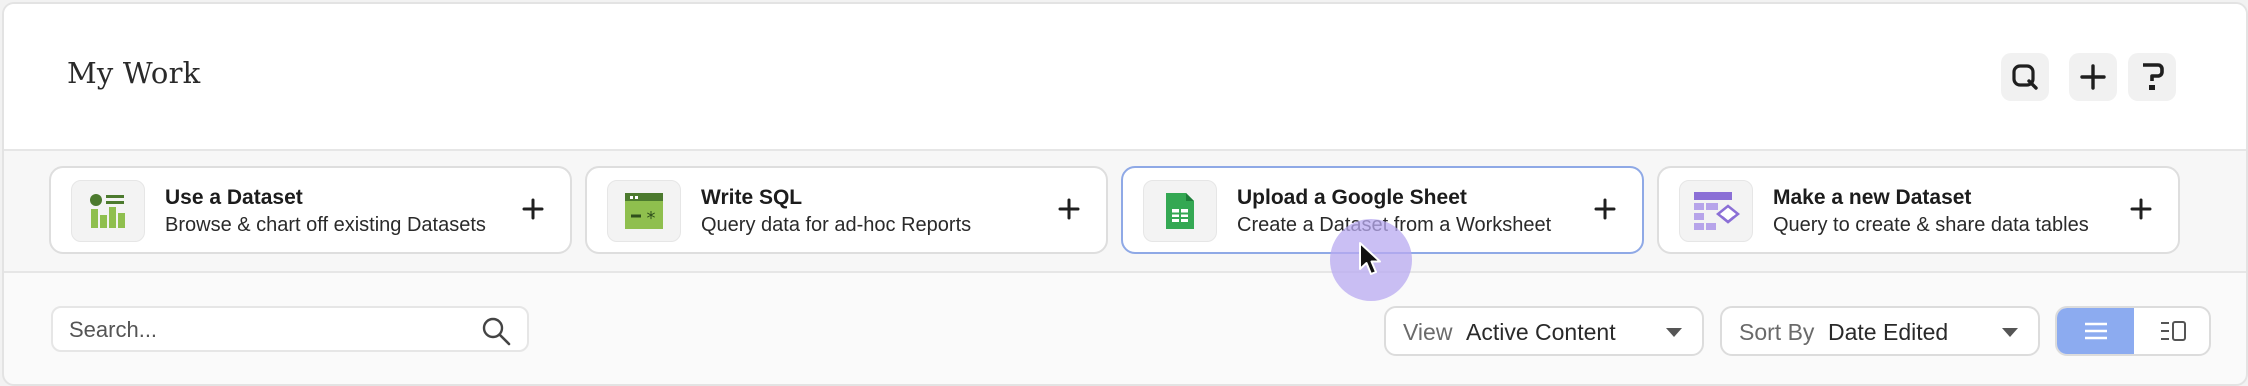 Image resolution: width=2248 pixels, height=386 pixels. I want to click on card-subtitle: Query to create & share data tables, so click(1931, 225).